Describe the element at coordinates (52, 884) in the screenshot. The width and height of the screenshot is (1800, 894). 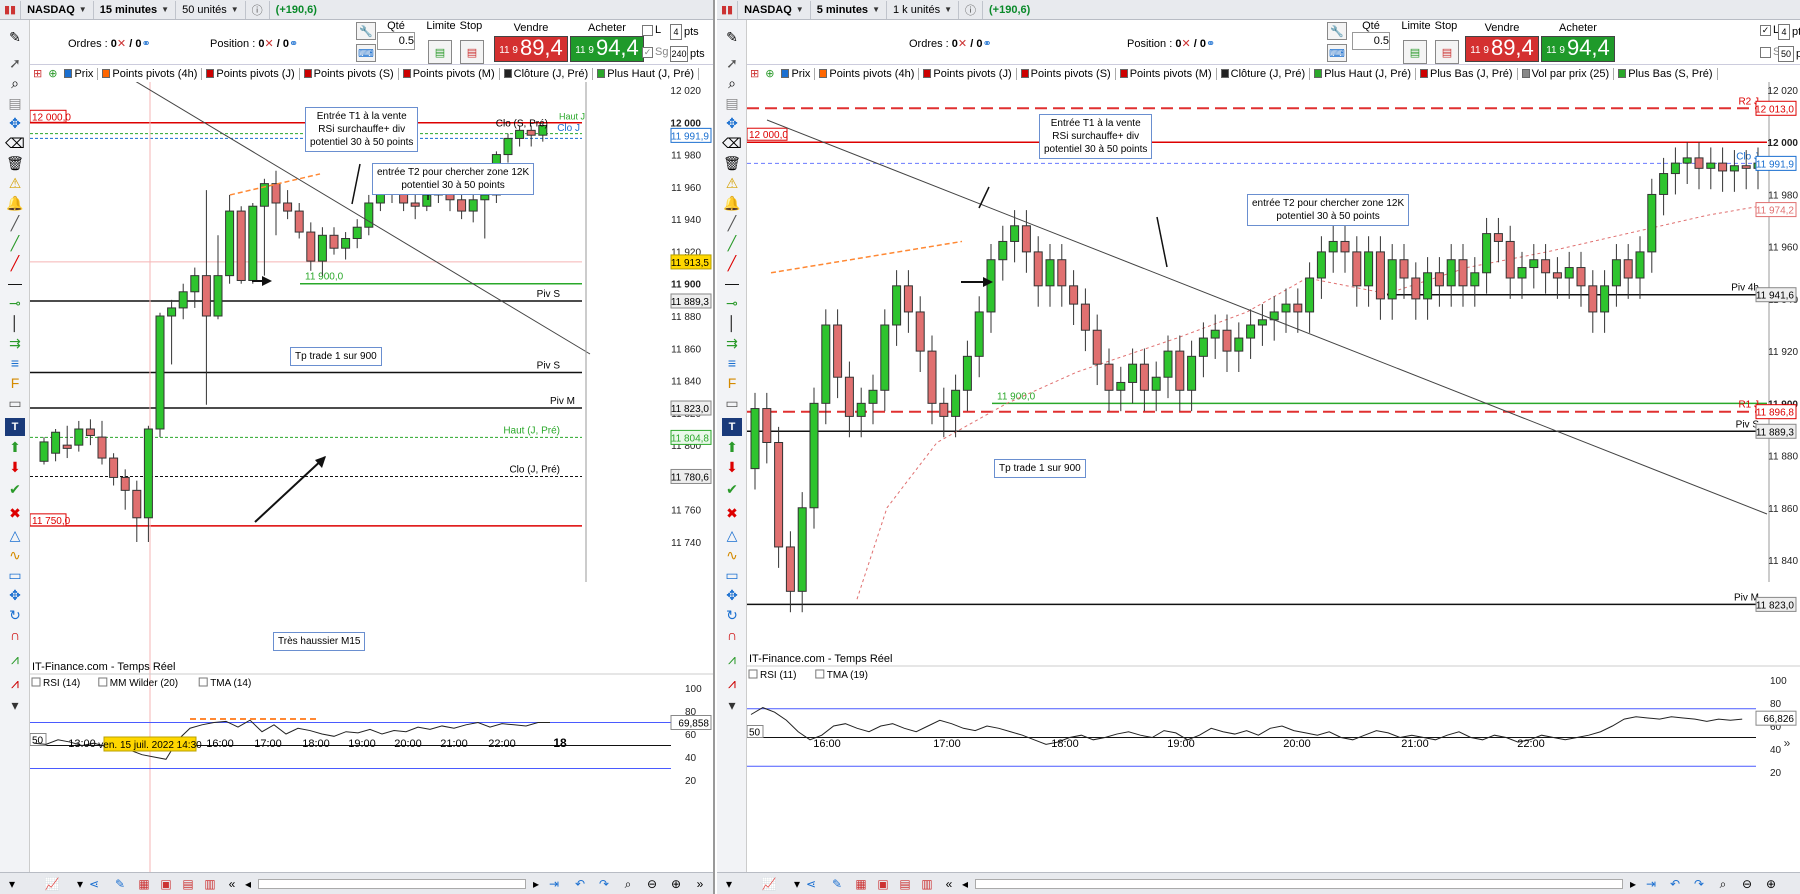
I see `chart-type-icon: 📈` at that location.